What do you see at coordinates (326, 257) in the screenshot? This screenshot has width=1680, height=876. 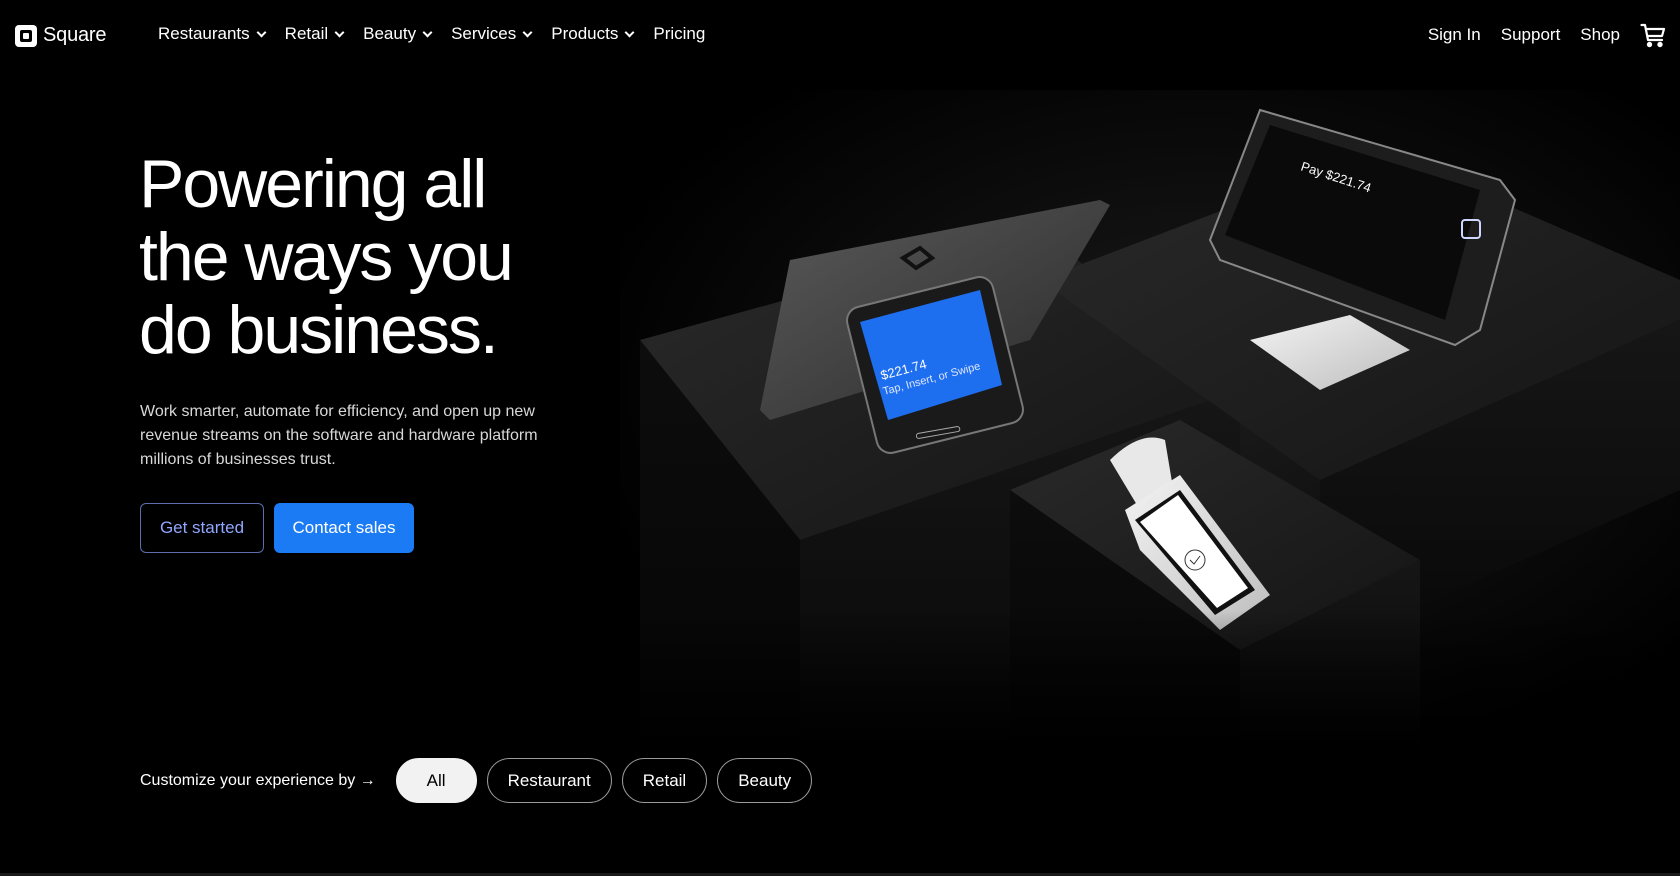 I see `hero-title-line: the ways you` at bounding box center [326, 257].